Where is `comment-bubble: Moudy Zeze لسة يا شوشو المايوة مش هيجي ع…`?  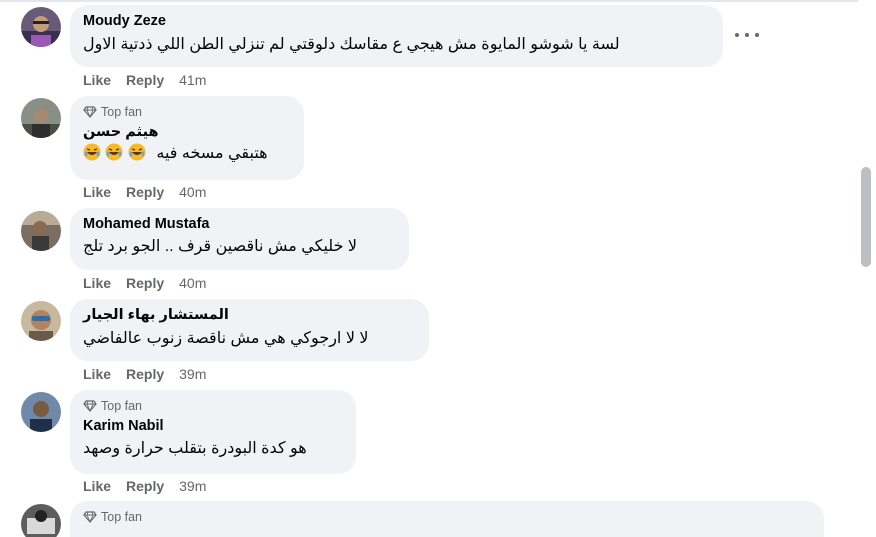
comment-bubble: Moudy Zeze لسة يا شوشو المايوة مش هيجي ع… is located at coordinates (396, 36).